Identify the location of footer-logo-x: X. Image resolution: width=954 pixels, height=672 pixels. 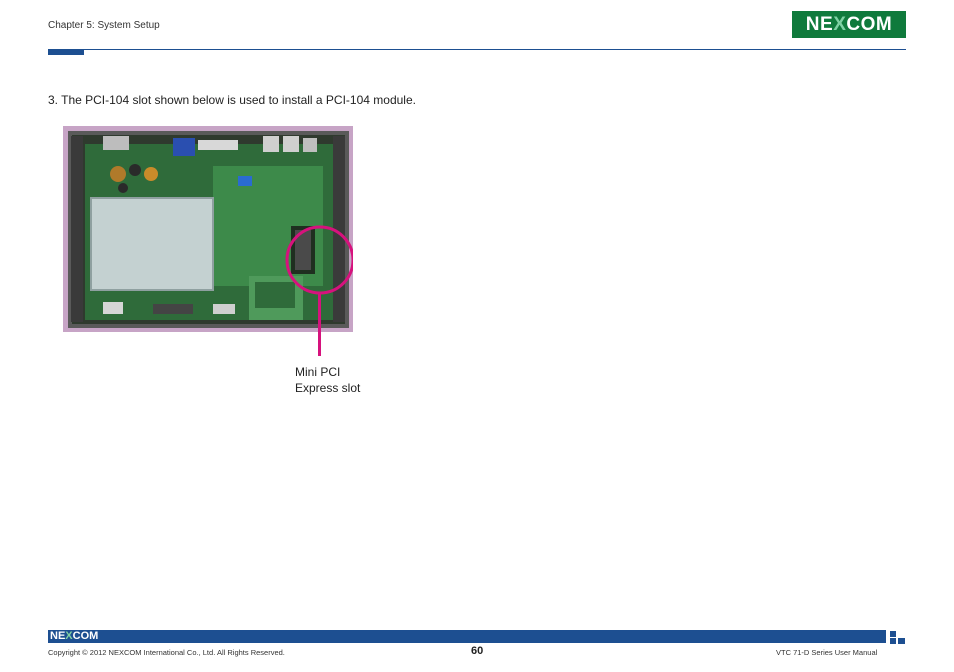
(69, 636).